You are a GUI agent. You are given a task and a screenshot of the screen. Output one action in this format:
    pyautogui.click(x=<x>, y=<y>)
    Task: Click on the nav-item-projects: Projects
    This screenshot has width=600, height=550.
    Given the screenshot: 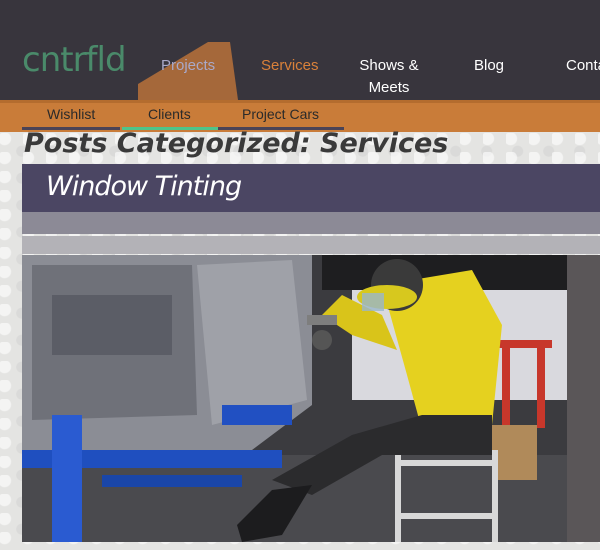 What is the action you would take?
    pyautogui.click(x=188, y=66)
    